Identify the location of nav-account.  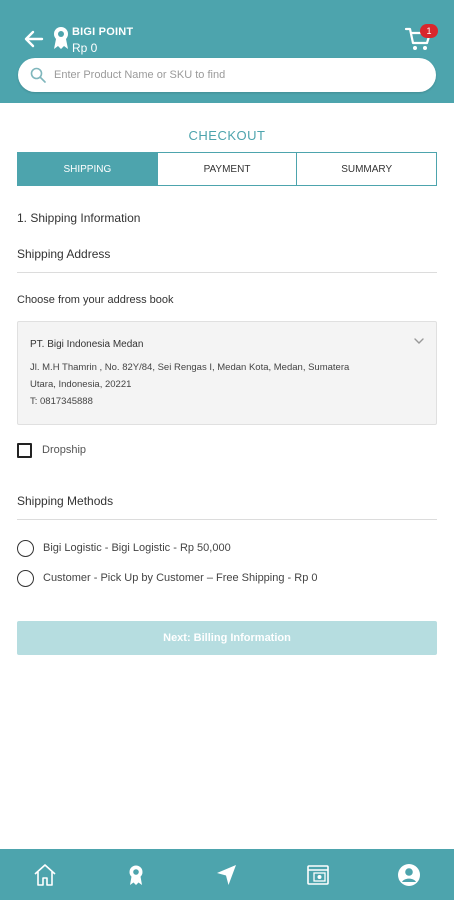
(408, 874).